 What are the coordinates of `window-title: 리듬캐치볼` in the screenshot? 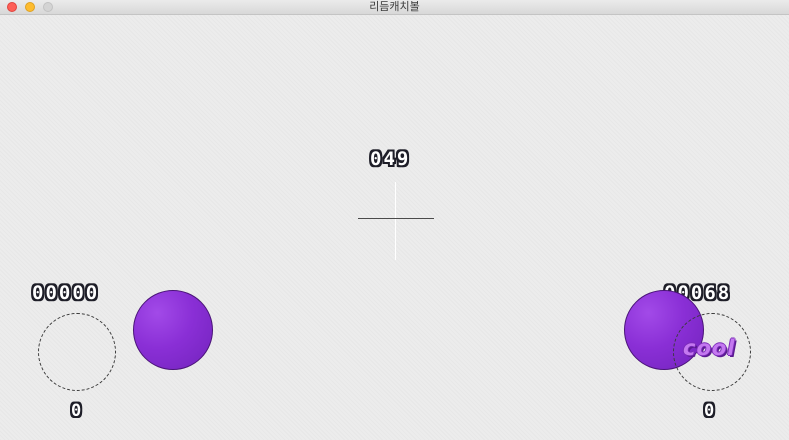 It's located at (394, 6).